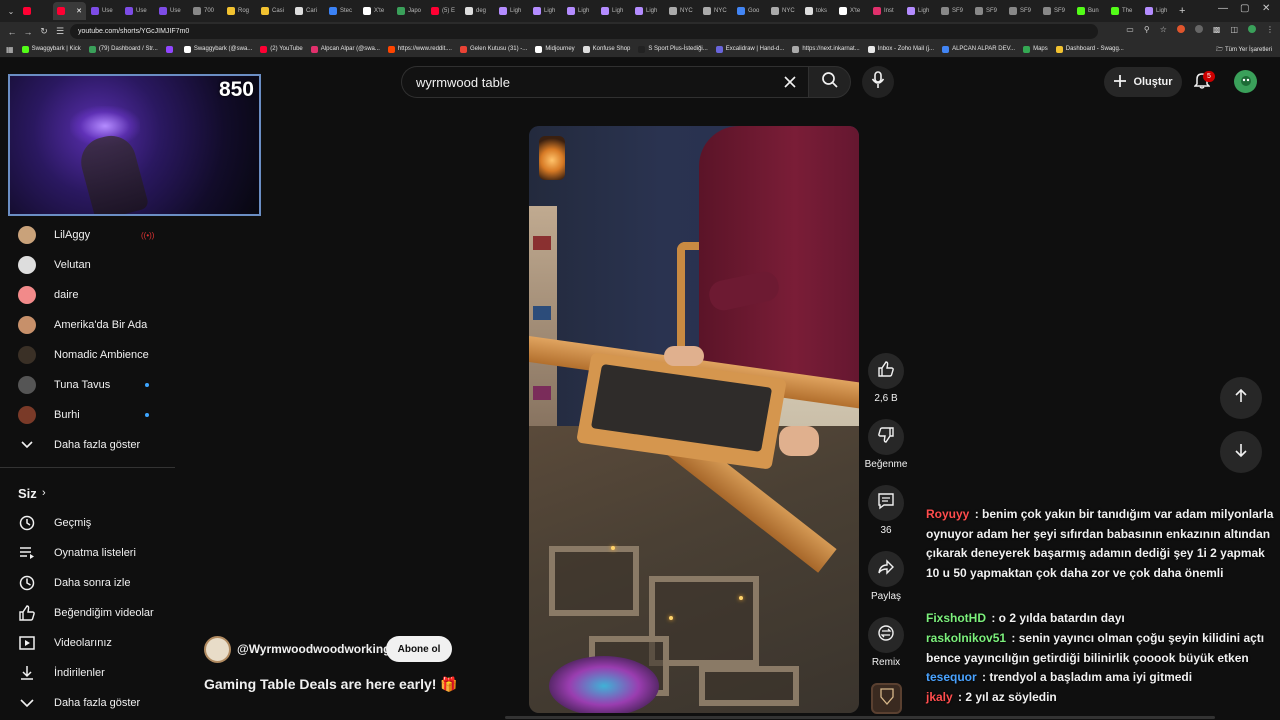  I want to click on window-close-icon: ✕, so click(1266, 8).